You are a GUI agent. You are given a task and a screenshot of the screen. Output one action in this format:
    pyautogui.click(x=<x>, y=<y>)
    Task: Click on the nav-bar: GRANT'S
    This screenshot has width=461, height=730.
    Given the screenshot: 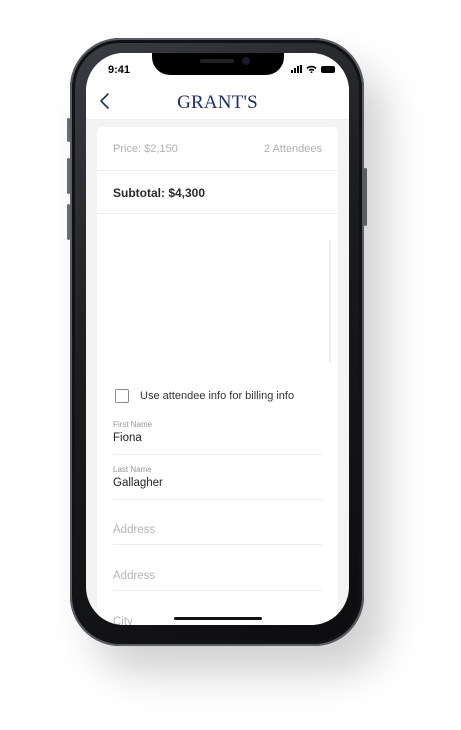 What is the action you would take?
    pyautogui.click(x=217, y=103)
    